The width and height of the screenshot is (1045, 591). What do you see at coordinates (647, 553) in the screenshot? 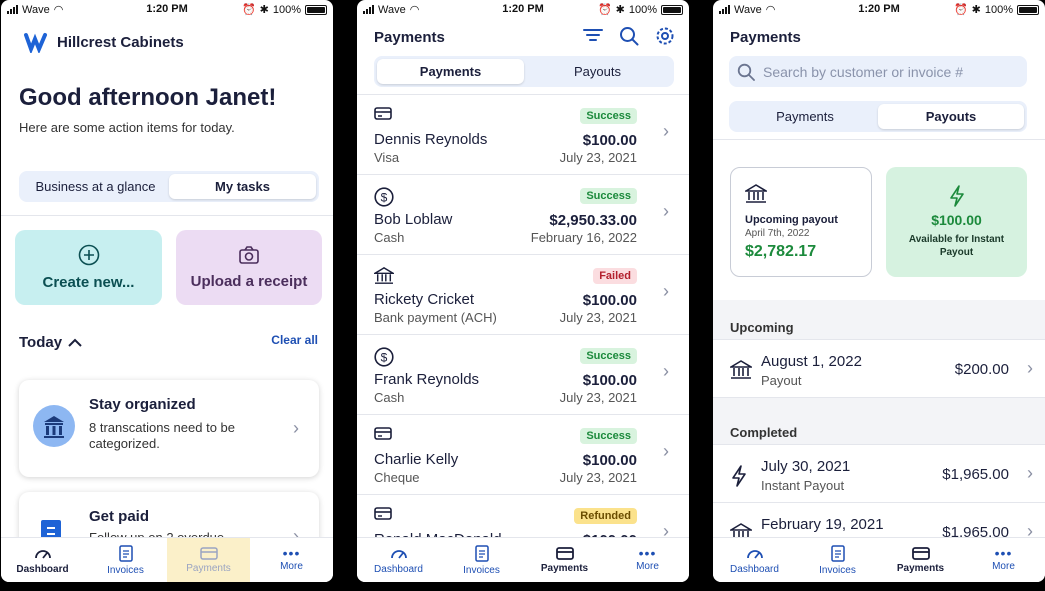
I see `more-dots-icon: •••` at bounding box center [647, 553].